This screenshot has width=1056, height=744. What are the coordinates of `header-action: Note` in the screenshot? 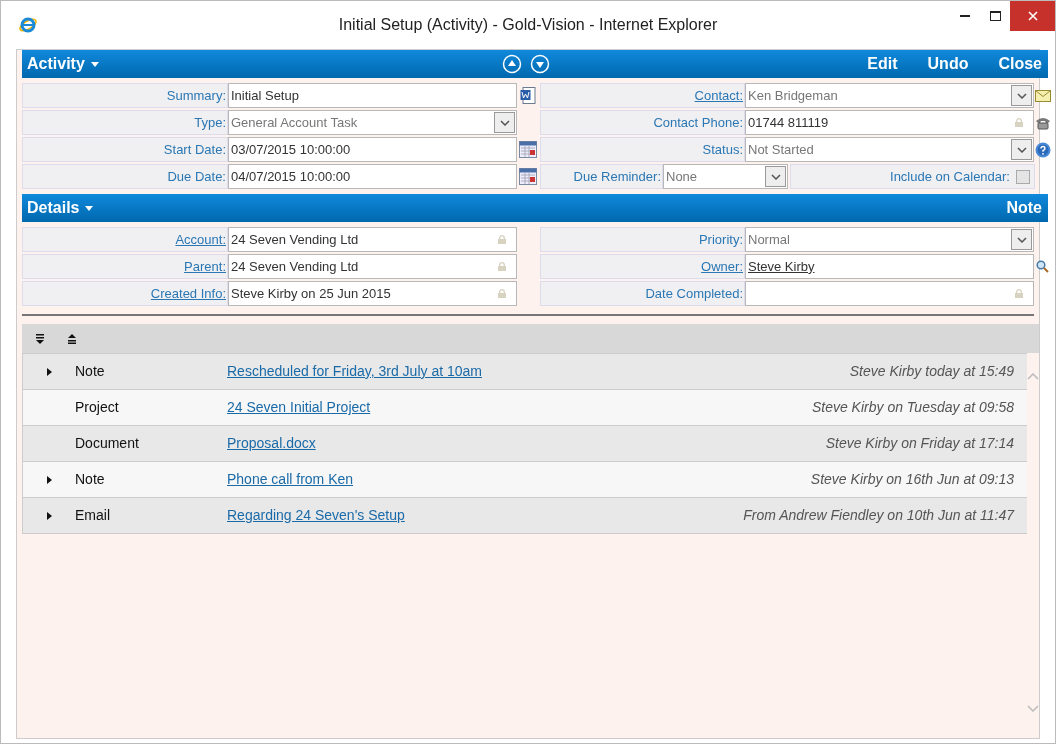 It's located at (1024, 208).